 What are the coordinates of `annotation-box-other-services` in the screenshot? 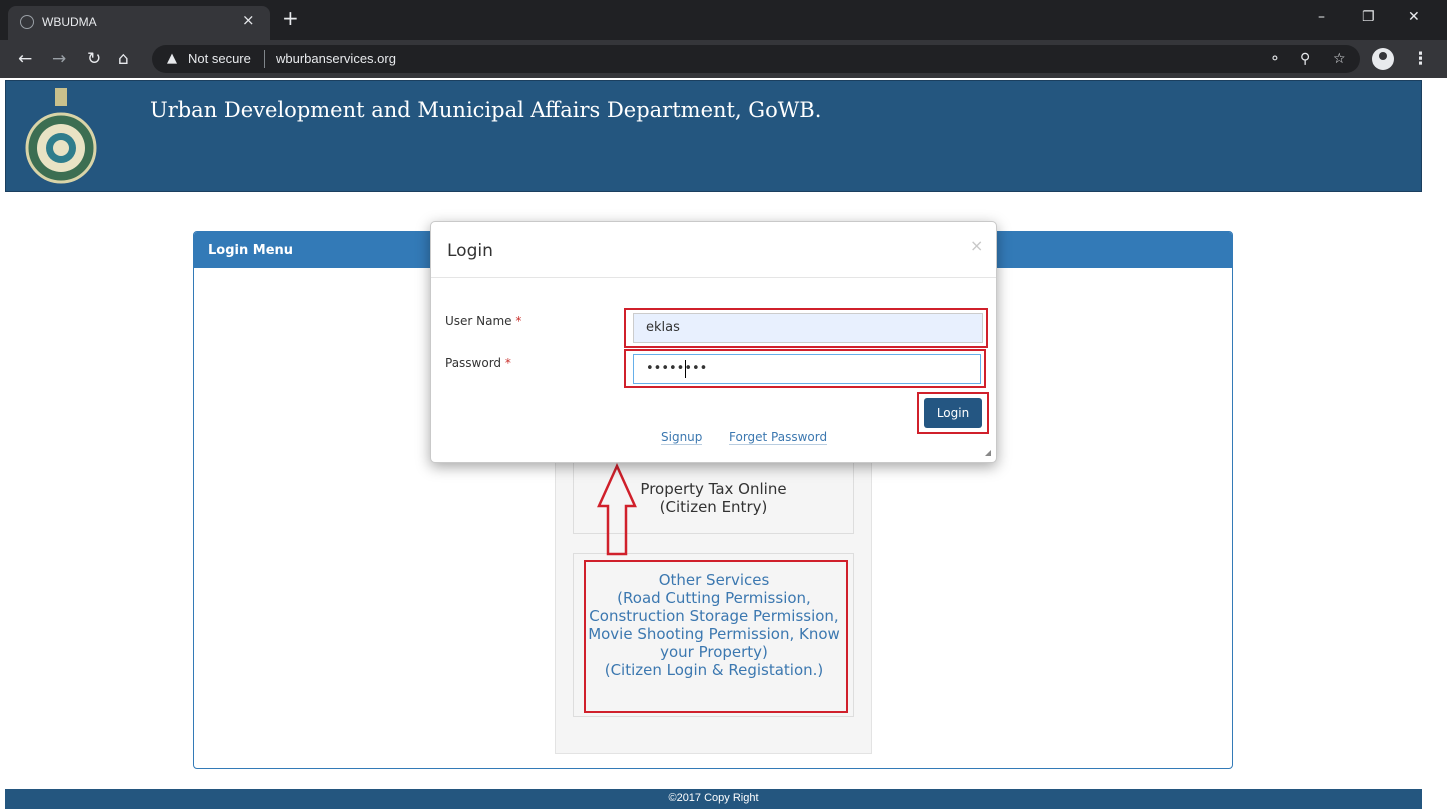 It's located at (716, 636).